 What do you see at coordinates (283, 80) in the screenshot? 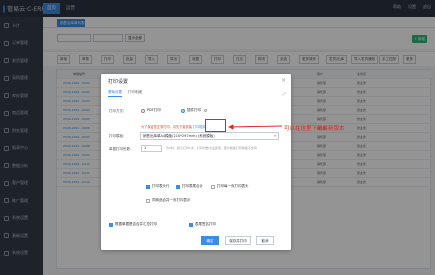
I see `close-icon: ×` at bounding box center [283, 80].